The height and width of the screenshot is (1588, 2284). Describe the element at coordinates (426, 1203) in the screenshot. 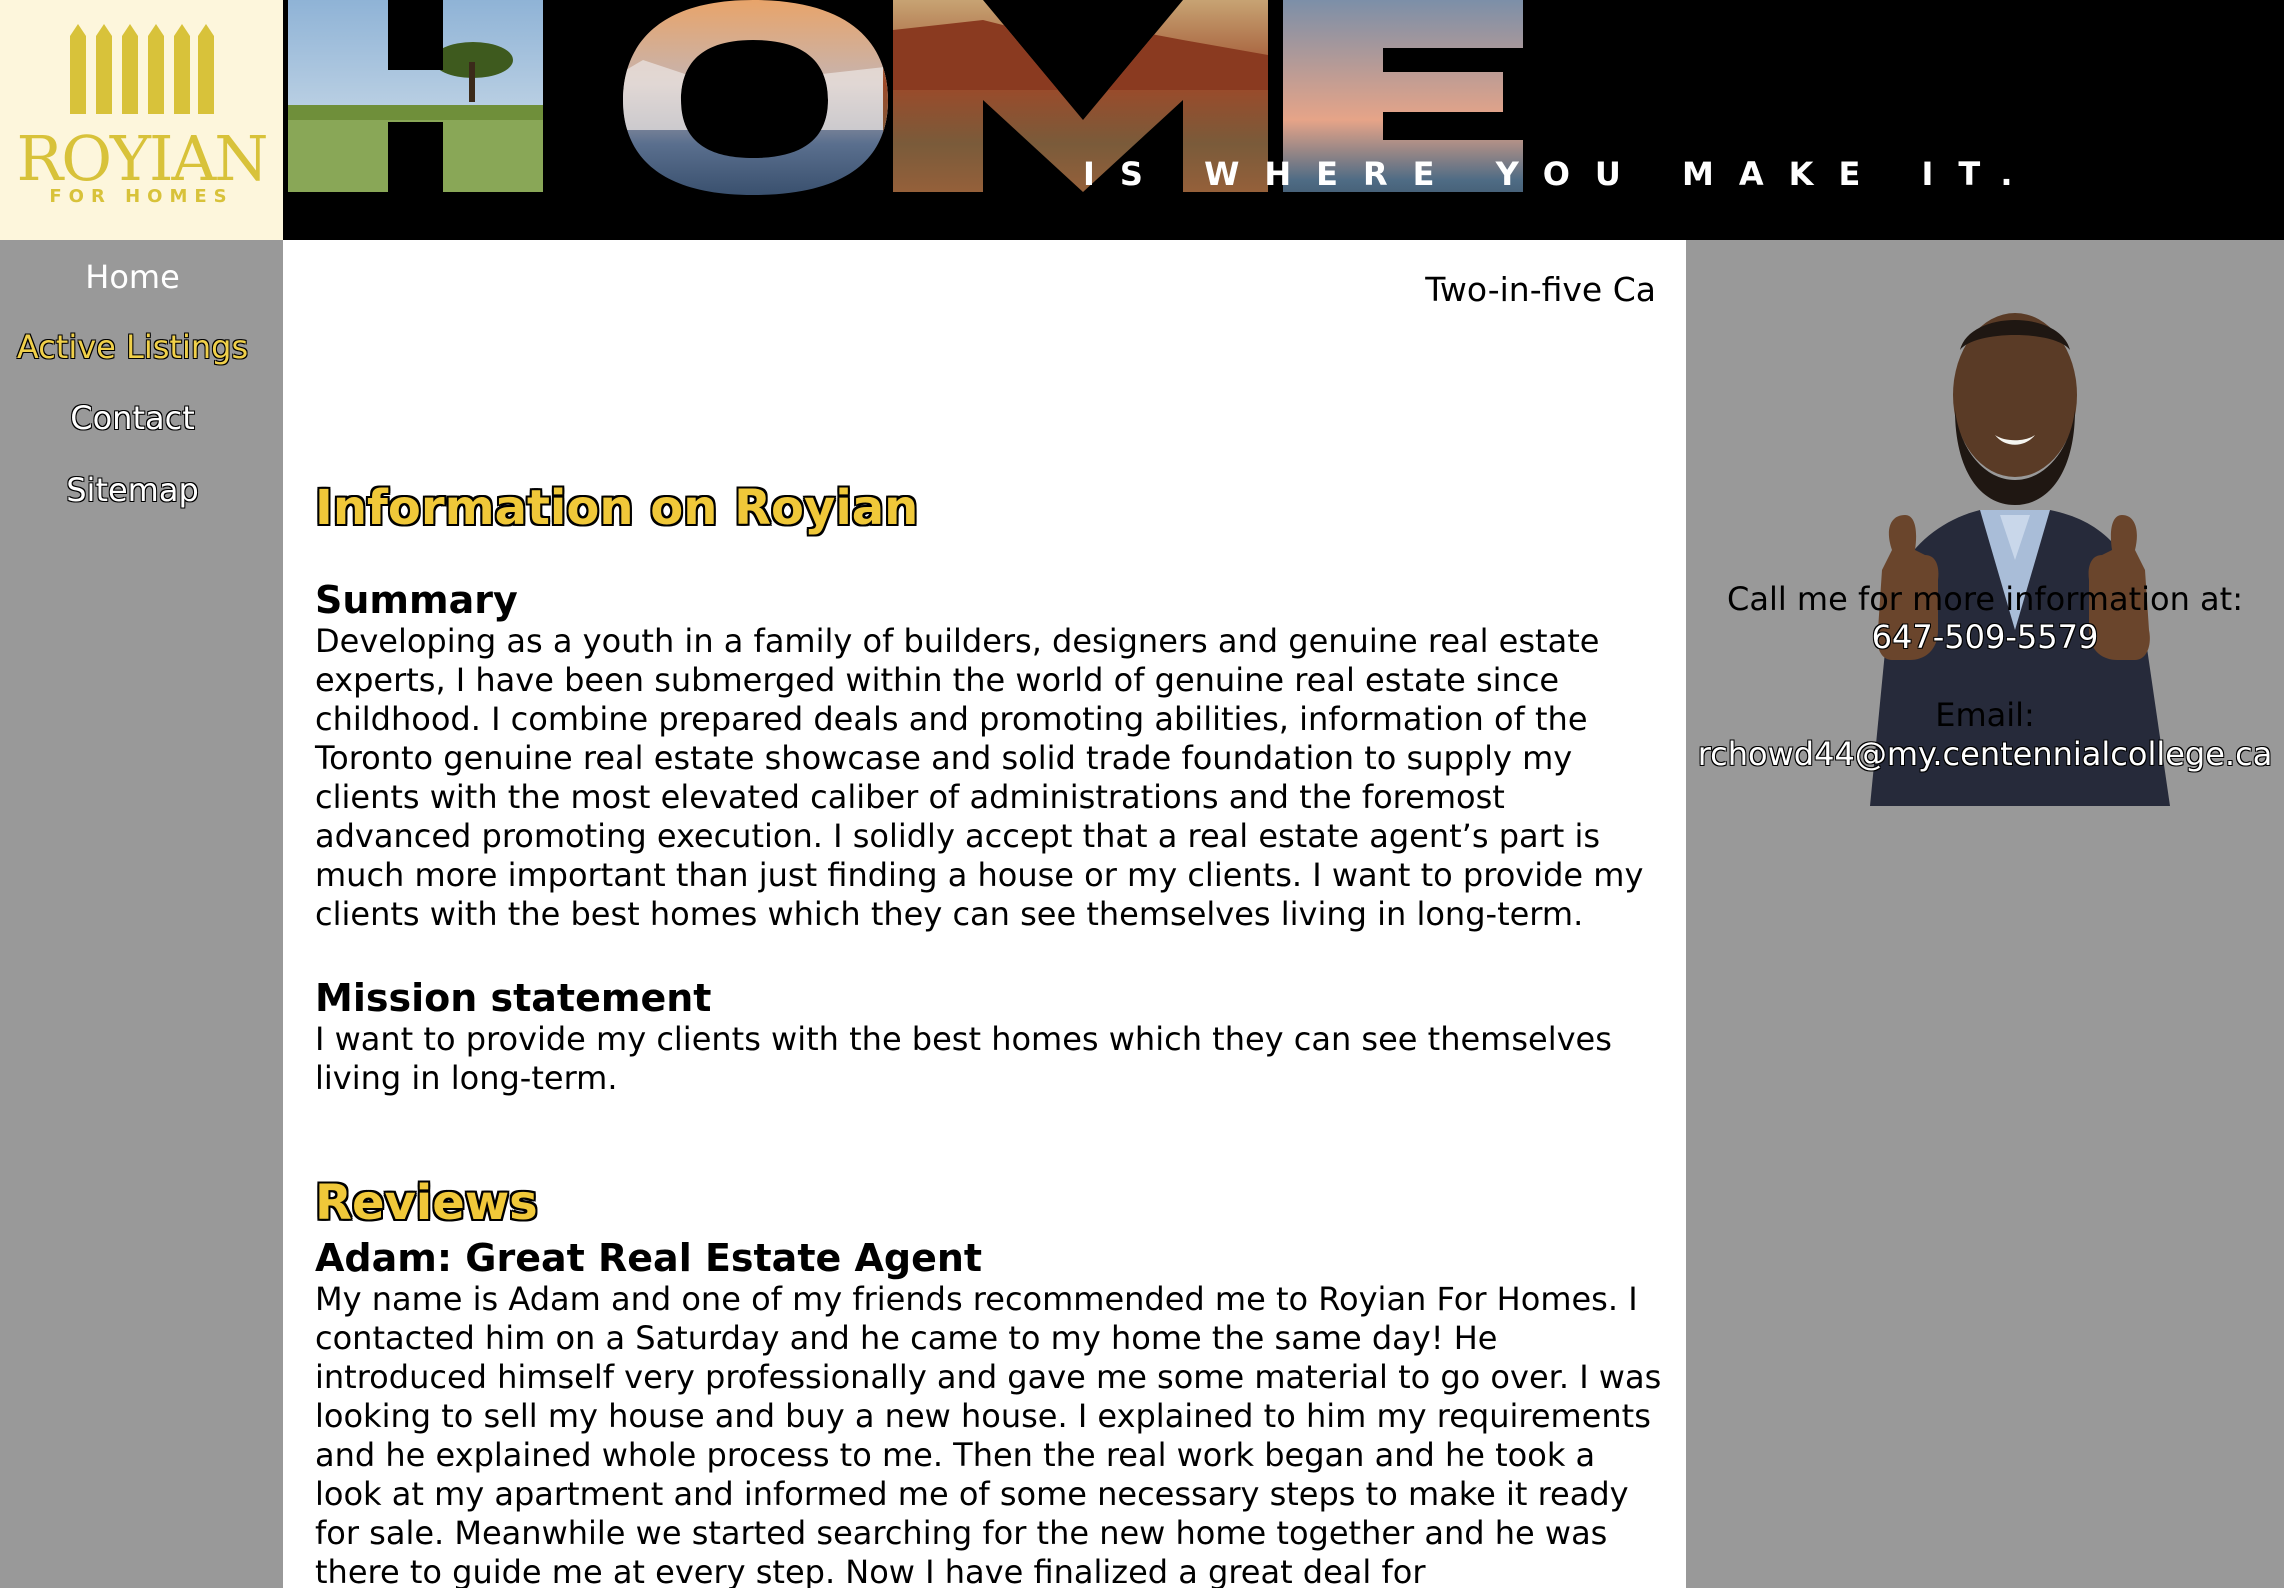

I see `reviews-section-title: Reviews` at that location.